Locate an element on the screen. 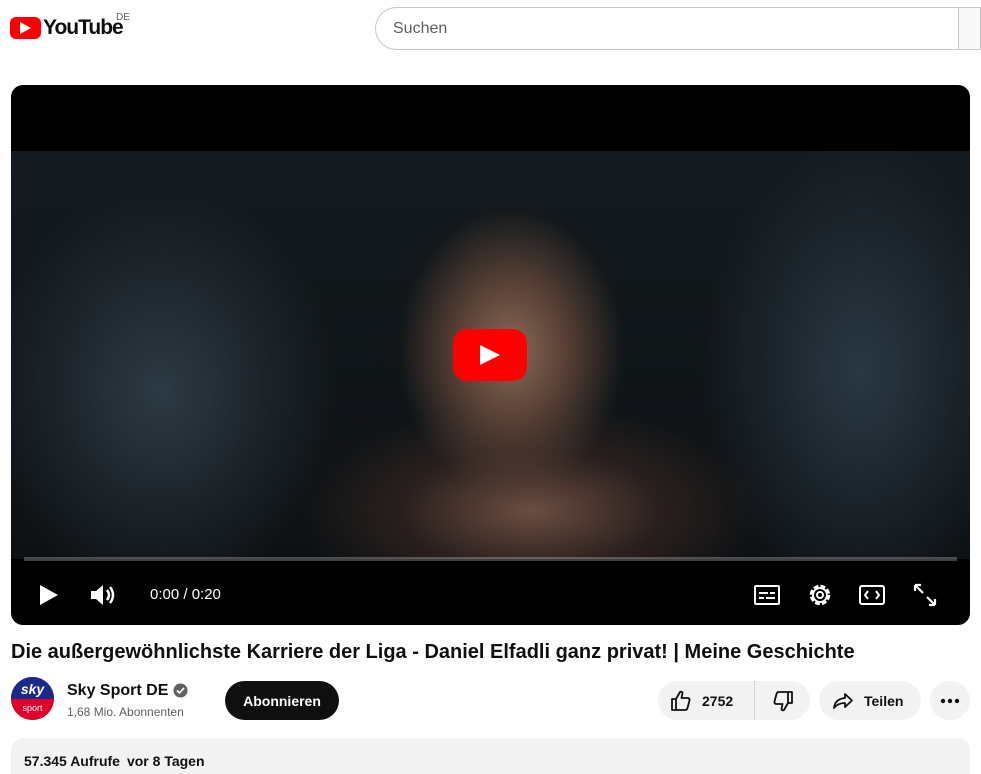  settings-icon is located at coordinates (820, 595).